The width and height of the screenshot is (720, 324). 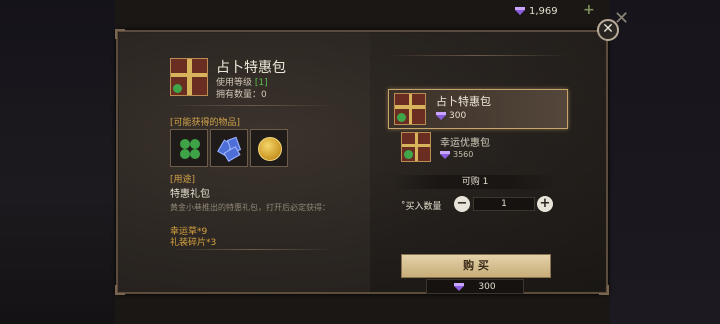 I want to click on item-title: 占卜特惠包, so click(x=251, y=68).